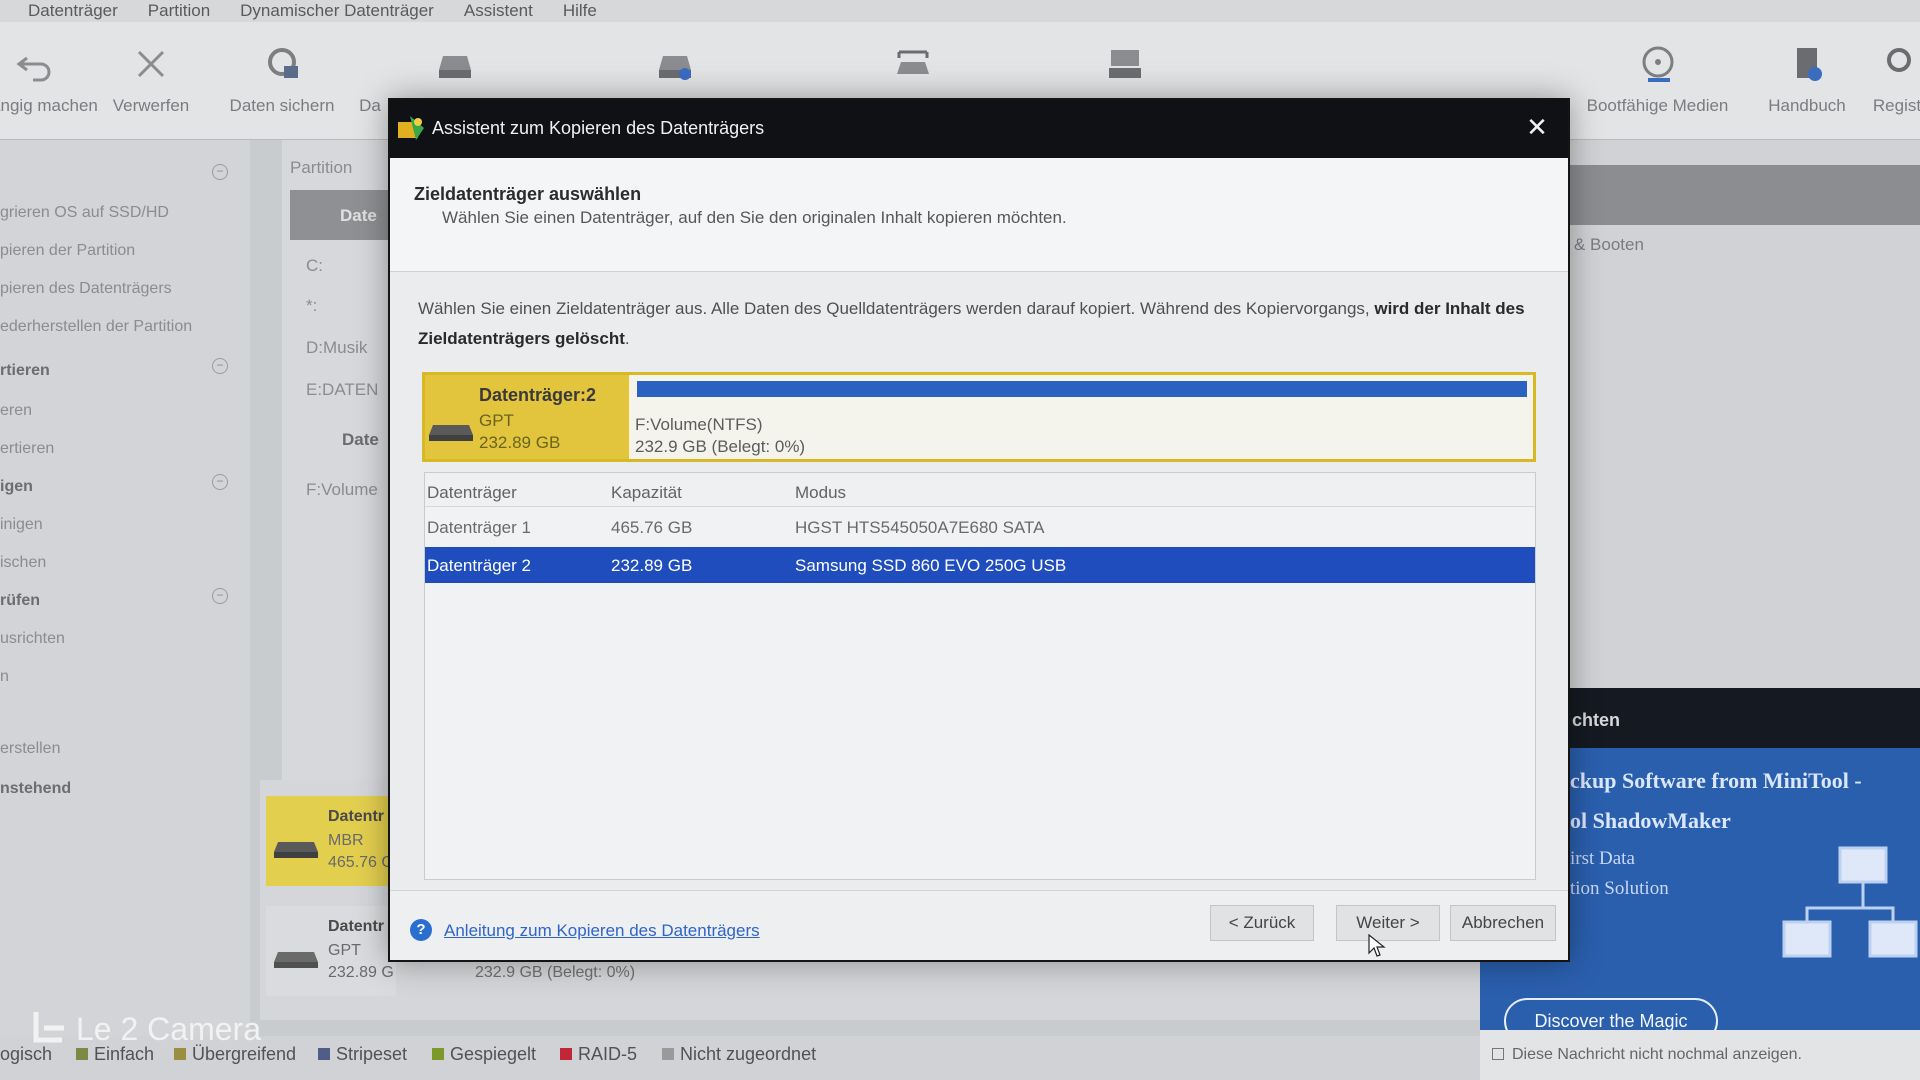 The image size is (1920, 1080). What do you see at coordinates (598, 1054) in the screenshot?
I see `legend-raid5: RAID-5` at bounding box center [598, 1054].